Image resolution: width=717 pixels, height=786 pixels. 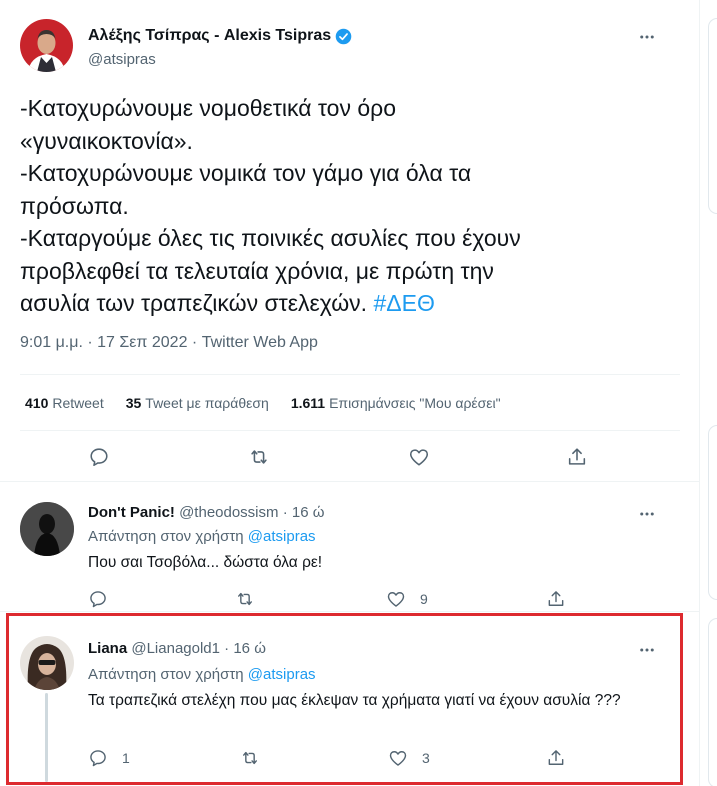 What do you see at coordinates (415, 403) in the screenshot?
I see `stat-label: Επισημάνσεις "Μου αρέσει"` at bounding box center [415, 403].